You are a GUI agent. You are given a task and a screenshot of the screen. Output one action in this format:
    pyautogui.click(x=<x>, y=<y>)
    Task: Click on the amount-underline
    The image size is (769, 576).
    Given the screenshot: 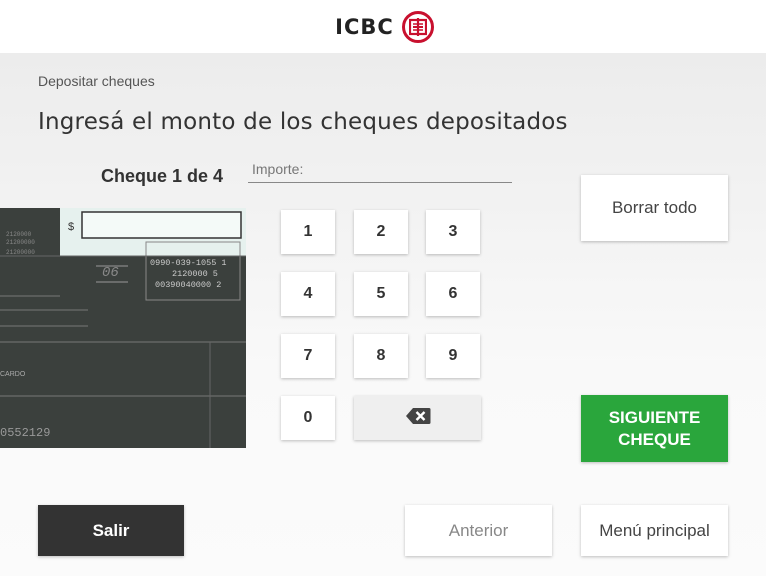 What is the action you would take?
    pyautogui.click(x=380, y=182)
    